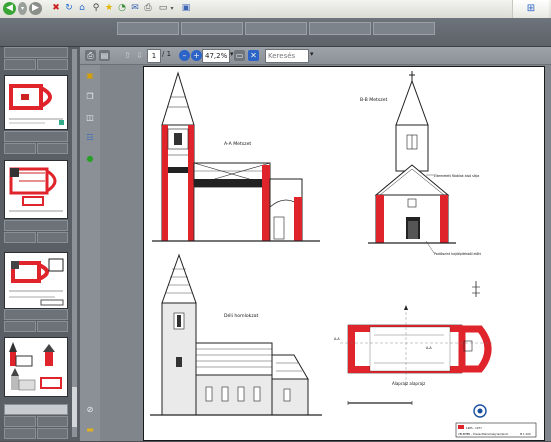 The height and width of the screenshot is (442, 551). What do you see at coordinates (287, 56) in the screenshot?
I see `search-input: Keresés` at bounding box center [287, 56].